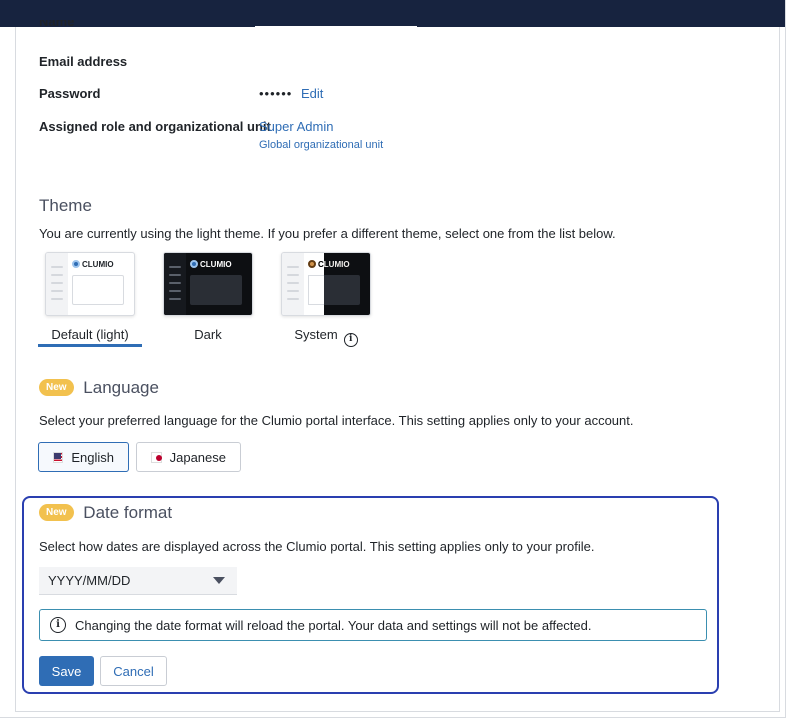  I want to click on dark-theme-thumbnail: CLUMIO, so click(208, 284).